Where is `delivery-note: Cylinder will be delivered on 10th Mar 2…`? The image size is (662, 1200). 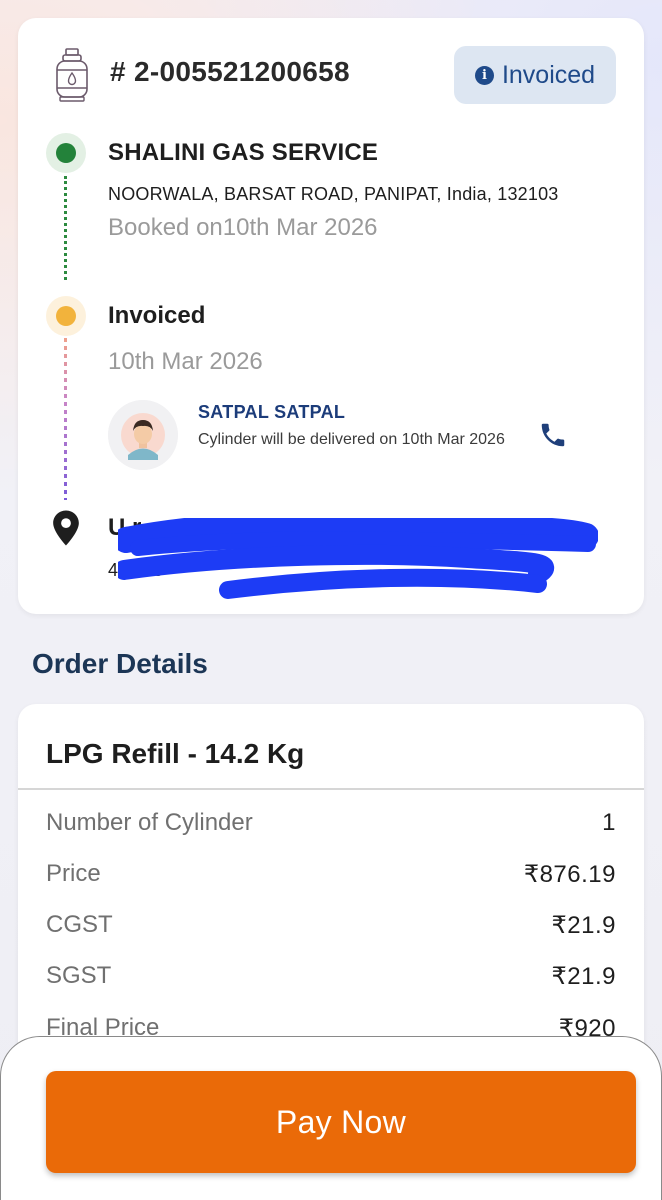
delivery-note: Cylinder will be delivered on 10th Mar 2… is located at coordinates (351, 439).